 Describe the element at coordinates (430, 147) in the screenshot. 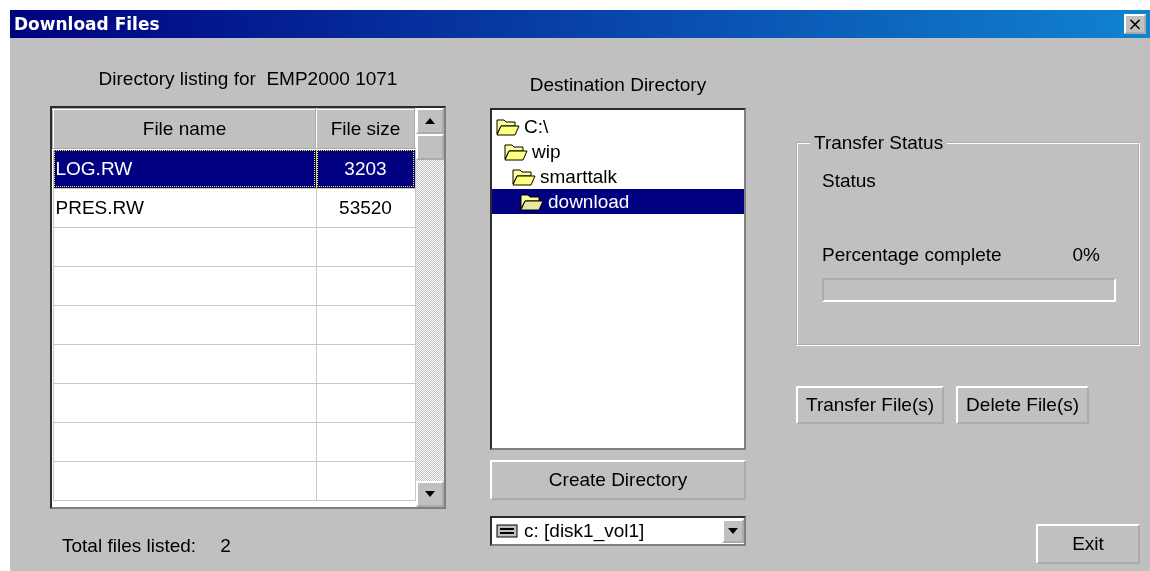

I see `scroll-thumb` at that location.